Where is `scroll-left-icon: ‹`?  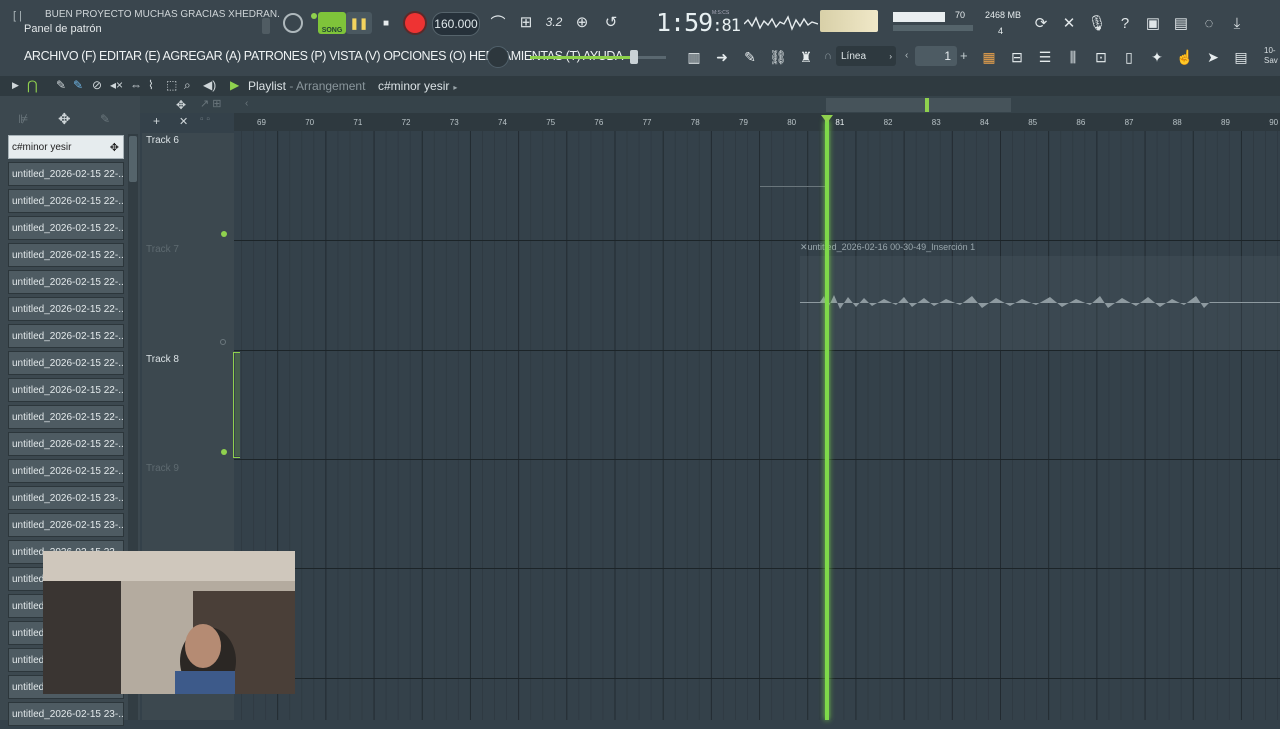
scroll-left-icon: ‹ is located at coordinates (246, 103).